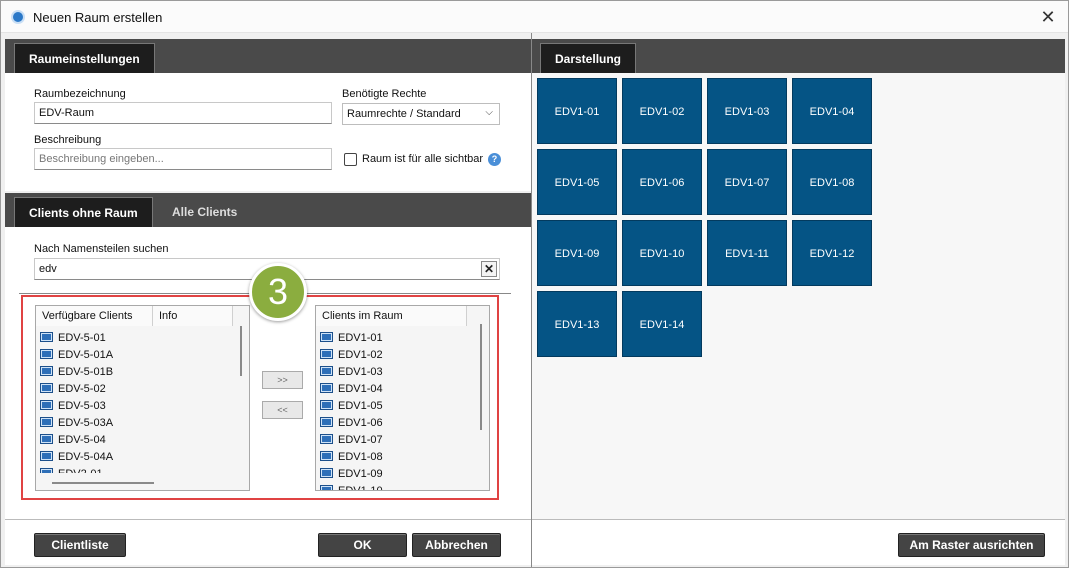 The width and height of the screenshot is (1069, 568). I want to click on list-item: EDV1-05, so click(349, 406).